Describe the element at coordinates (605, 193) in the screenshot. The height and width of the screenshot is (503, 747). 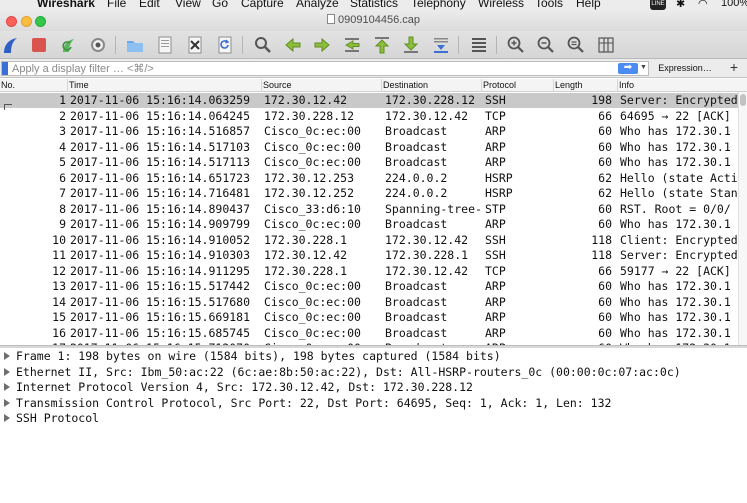
I see `packet-length: 62` at that location.